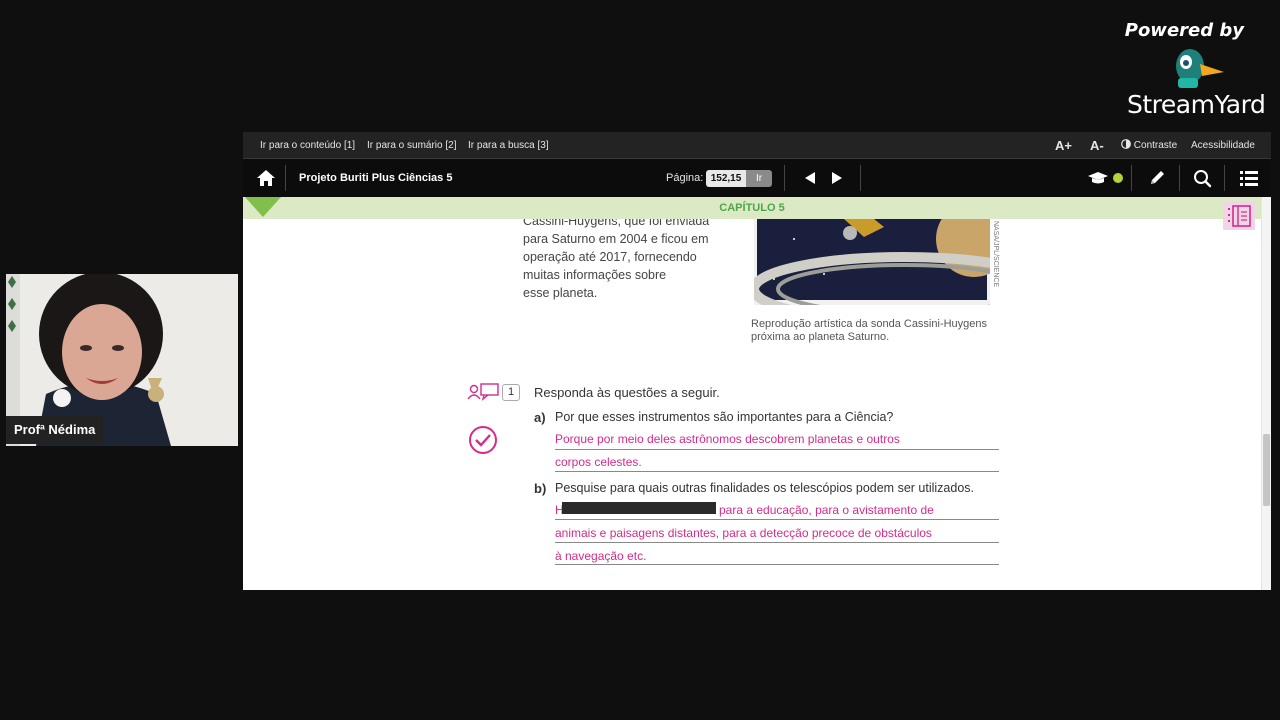 The height and width of the screenshot is (720, 1280). I want to click on home-icon, so click(266, 178).